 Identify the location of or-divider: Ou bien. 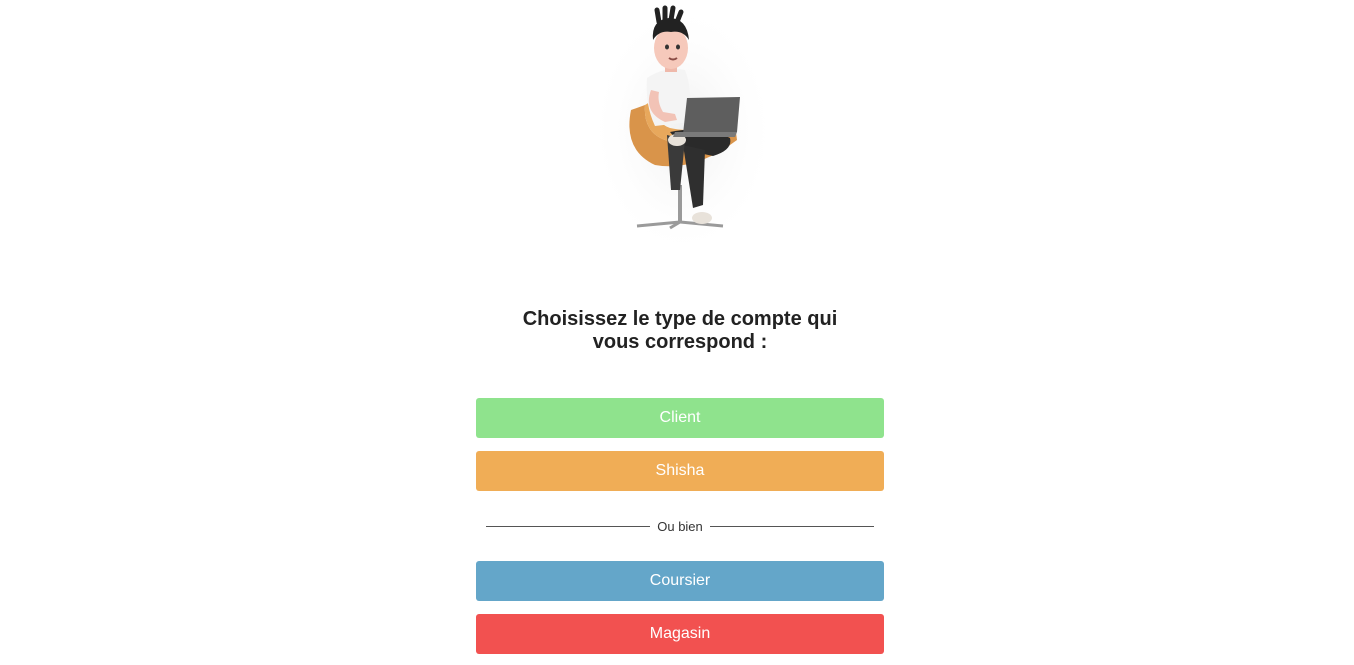
(680, 526).